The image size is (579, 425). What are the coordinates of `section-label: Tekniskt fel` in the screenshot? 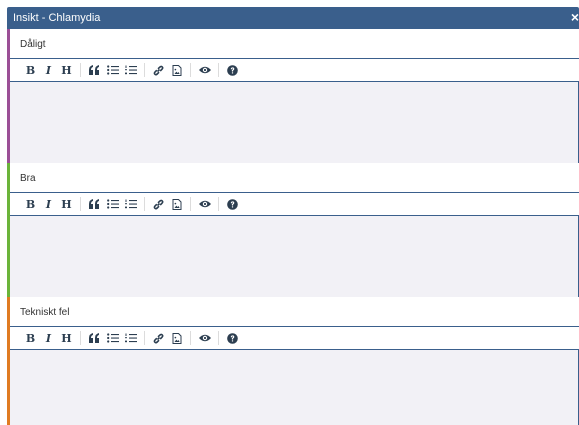 It's located at (294, 311).